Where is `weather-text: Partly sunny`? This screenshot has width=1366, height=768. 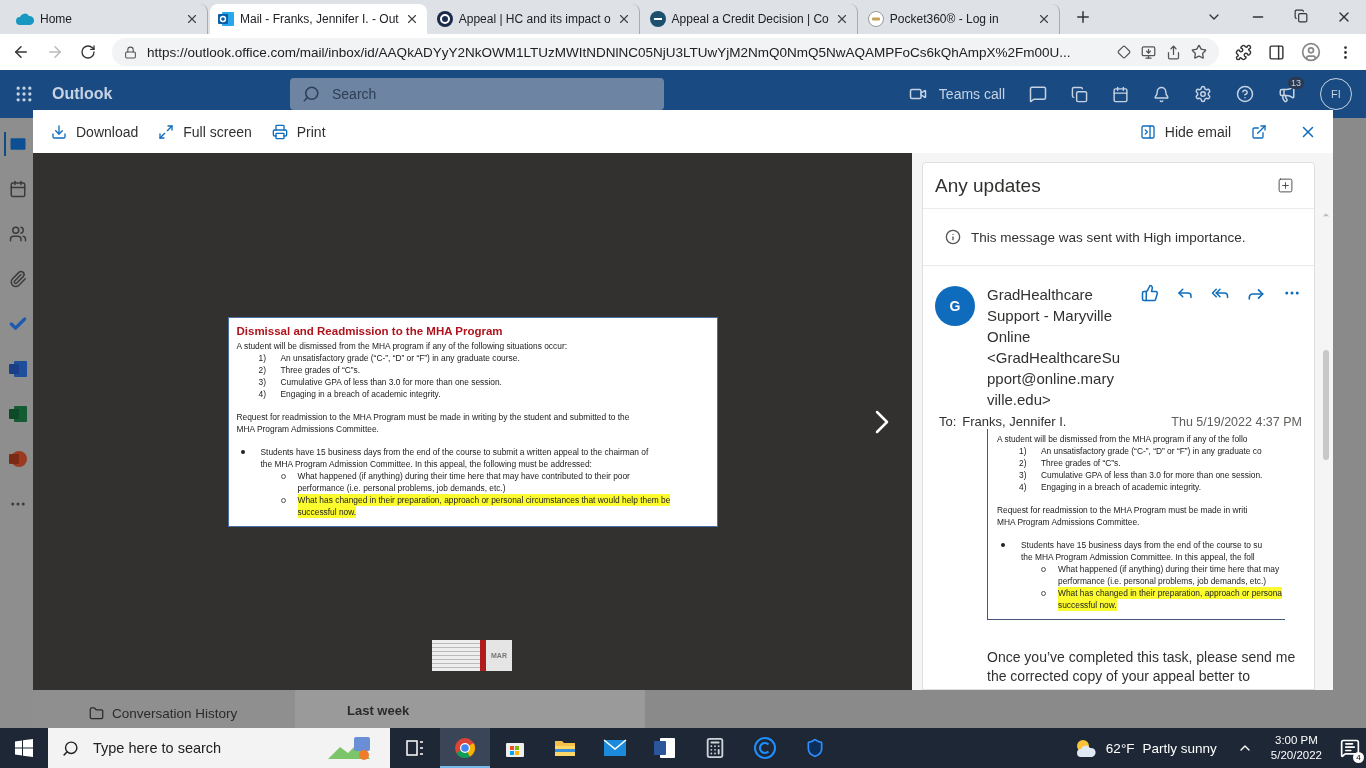 weather-text: Partly sunny is located at coordinates (1179, 748).